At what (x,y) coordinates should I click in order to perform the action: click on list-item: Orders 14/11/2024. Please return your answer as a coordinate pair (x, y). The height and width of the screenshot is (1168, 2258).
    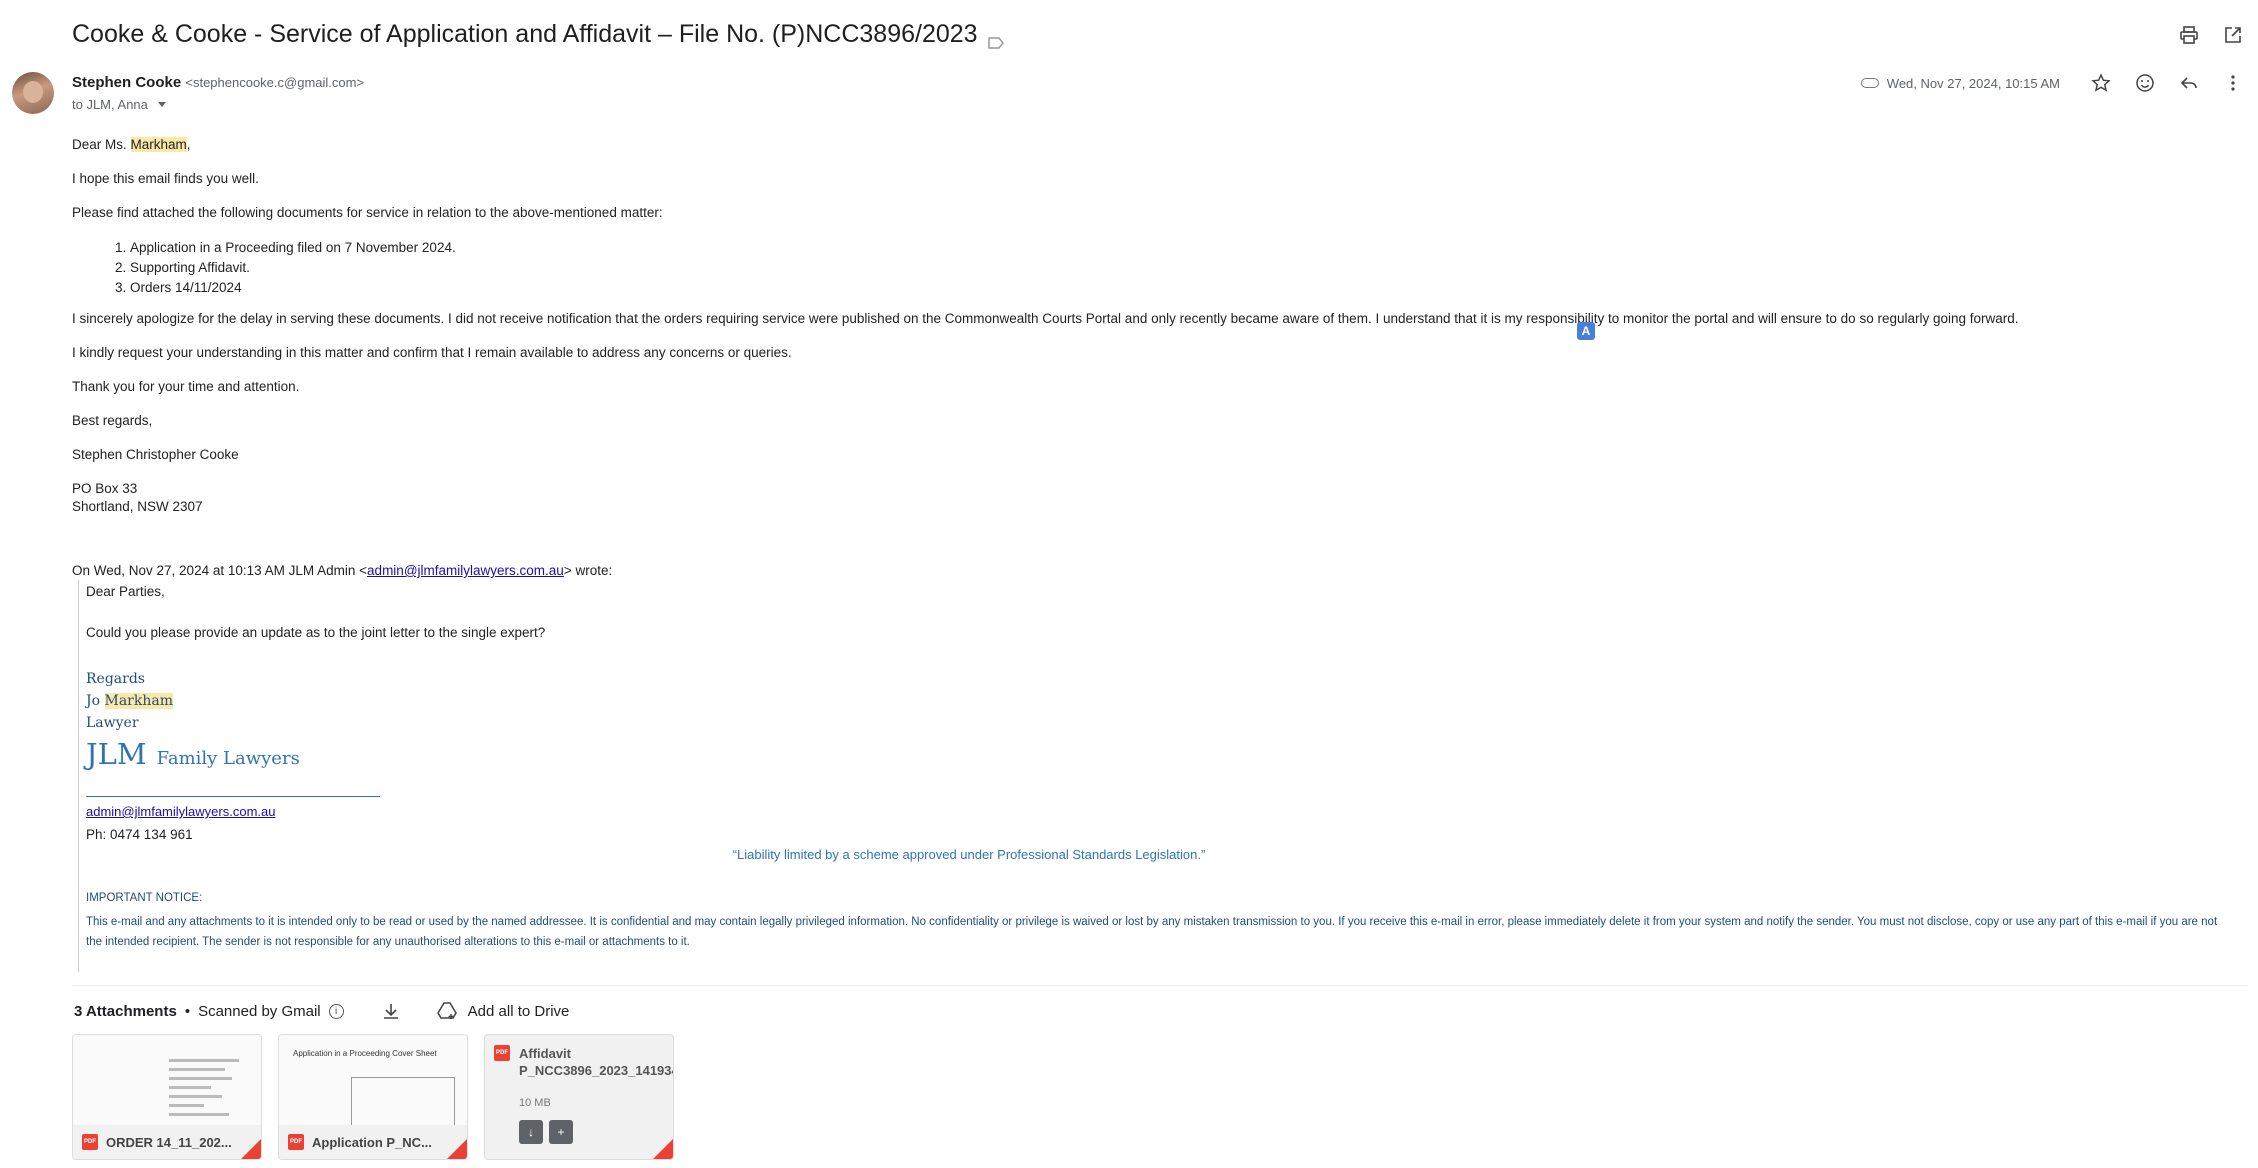
    Looking at the image, I should click on (1181, 288).